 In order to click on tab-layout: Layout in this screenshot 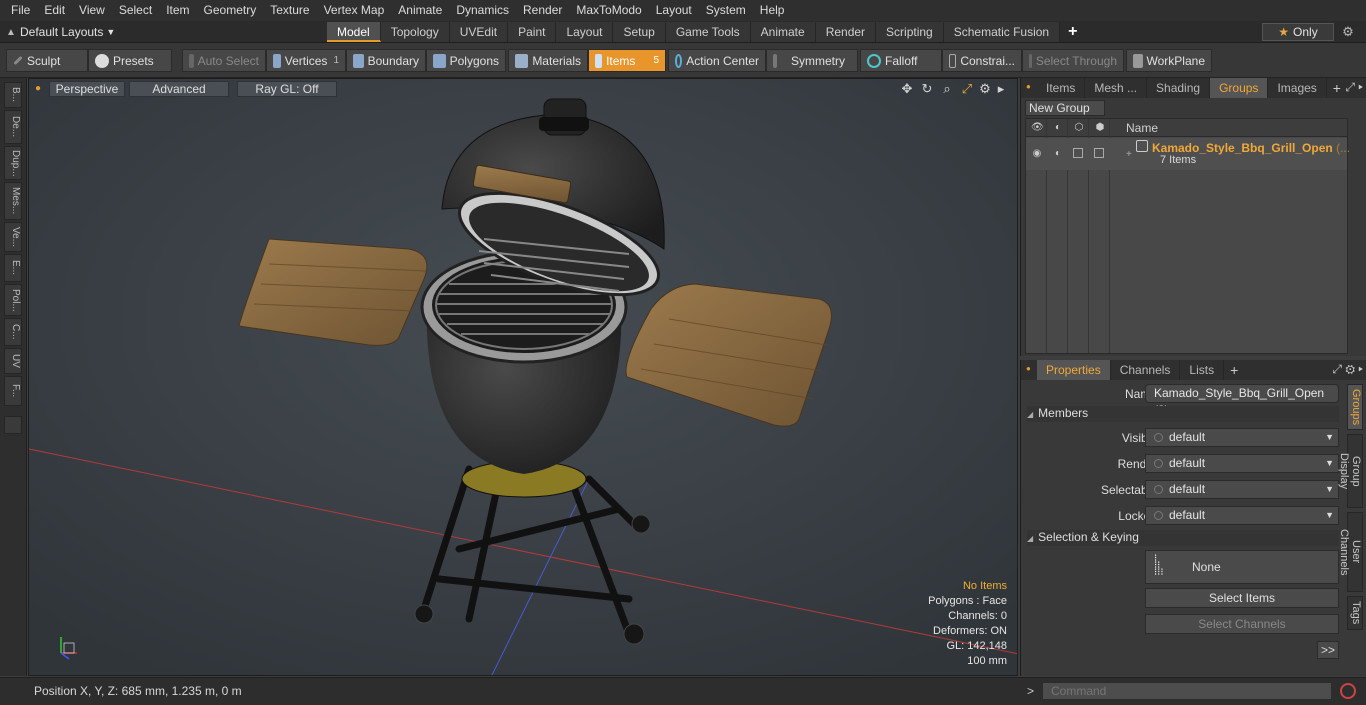, I will do `click(585, 32)`.